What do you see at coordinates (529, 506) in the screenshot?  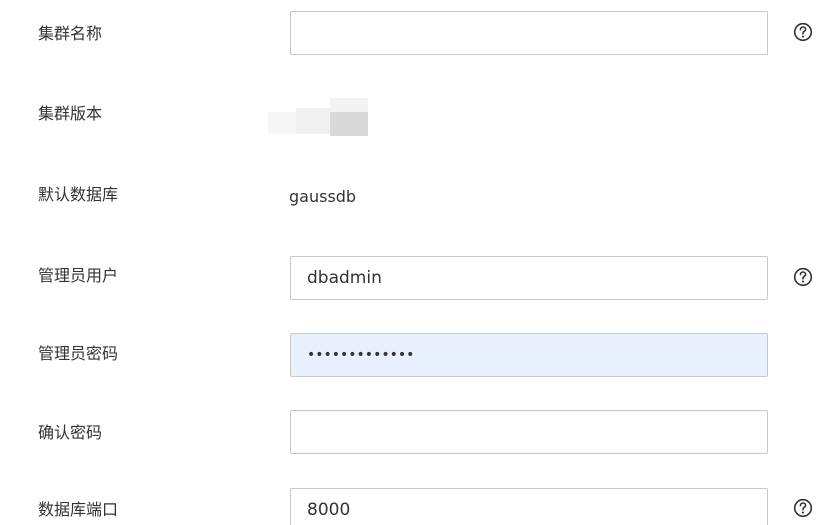 I see `db-port-input` at bounding box center [529, 506].